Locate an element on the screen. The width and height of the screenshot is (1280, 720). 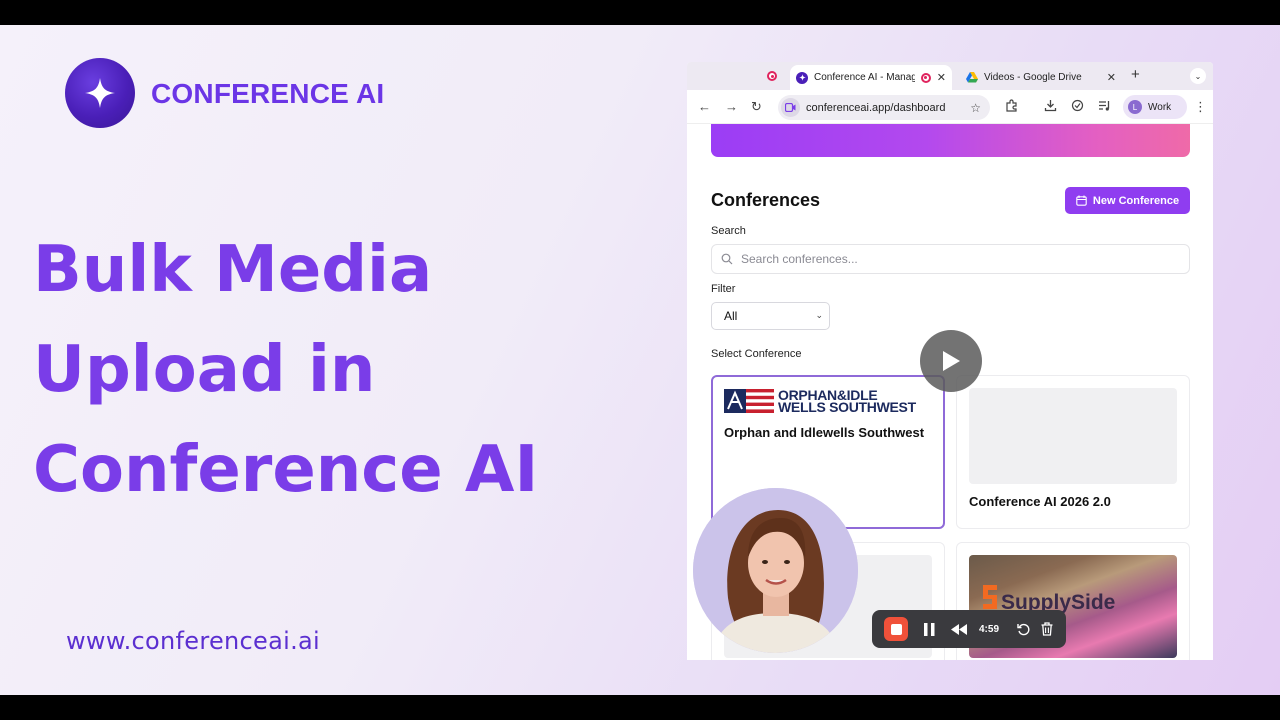
profile-chip: L Work is located at coordinates (1155, 107).